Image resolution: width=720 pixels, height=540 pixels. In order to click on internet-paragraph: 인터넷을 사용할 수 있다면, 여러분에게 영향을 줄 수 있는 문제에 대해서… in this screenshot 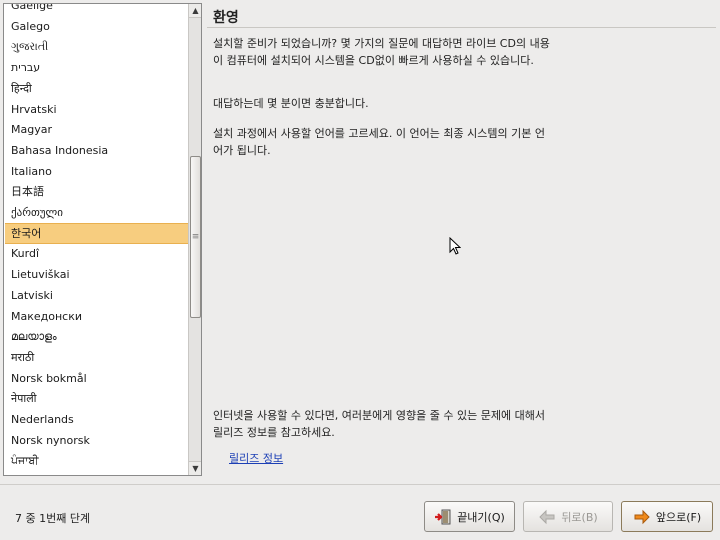, I will do `click(379, 424)`.